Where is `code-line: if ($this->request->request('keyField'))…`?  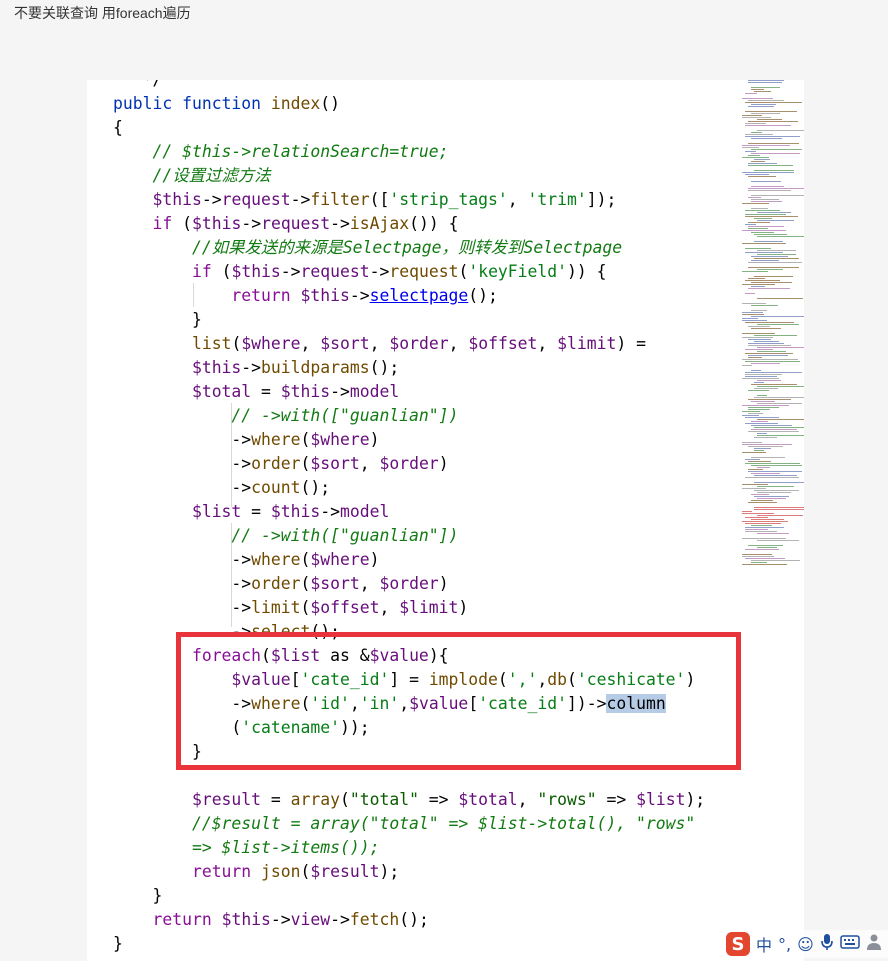
code-line: if ($this->request->request('keyField'))… is located at coordinates (396, 272).